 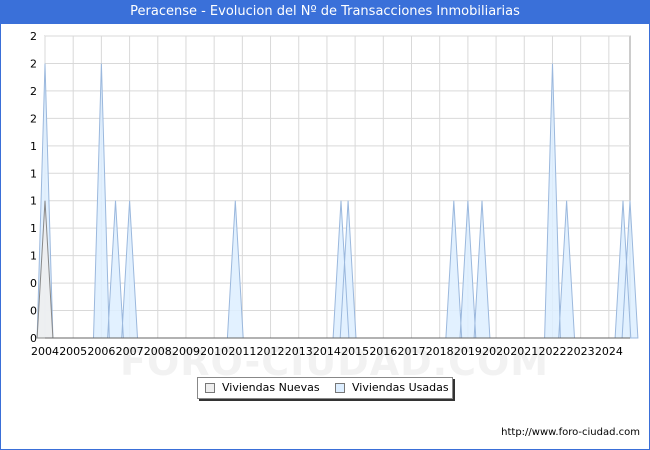 I want to click on x-tick-label: 2014, so click(x=327, y=351).